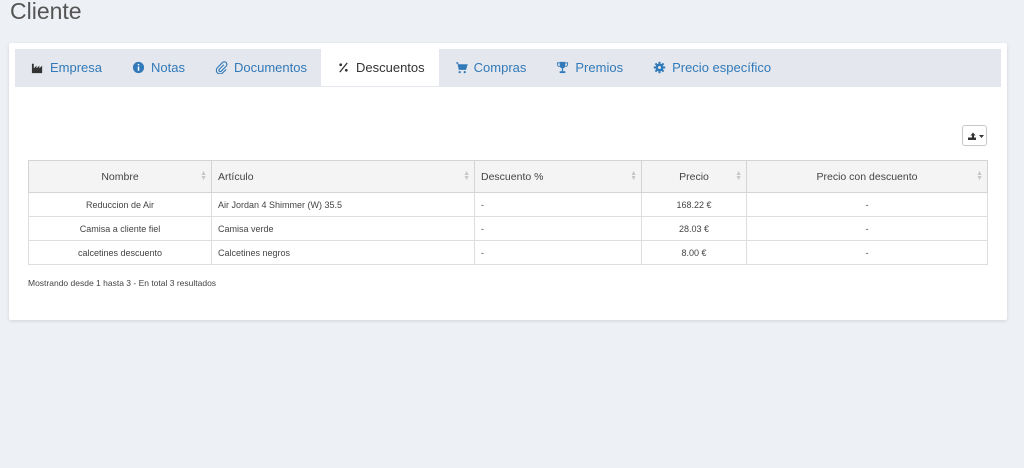 The height and width of the screenshot is (468, 1024). I want to click on tab-premios: Premios, so click(588, 67).